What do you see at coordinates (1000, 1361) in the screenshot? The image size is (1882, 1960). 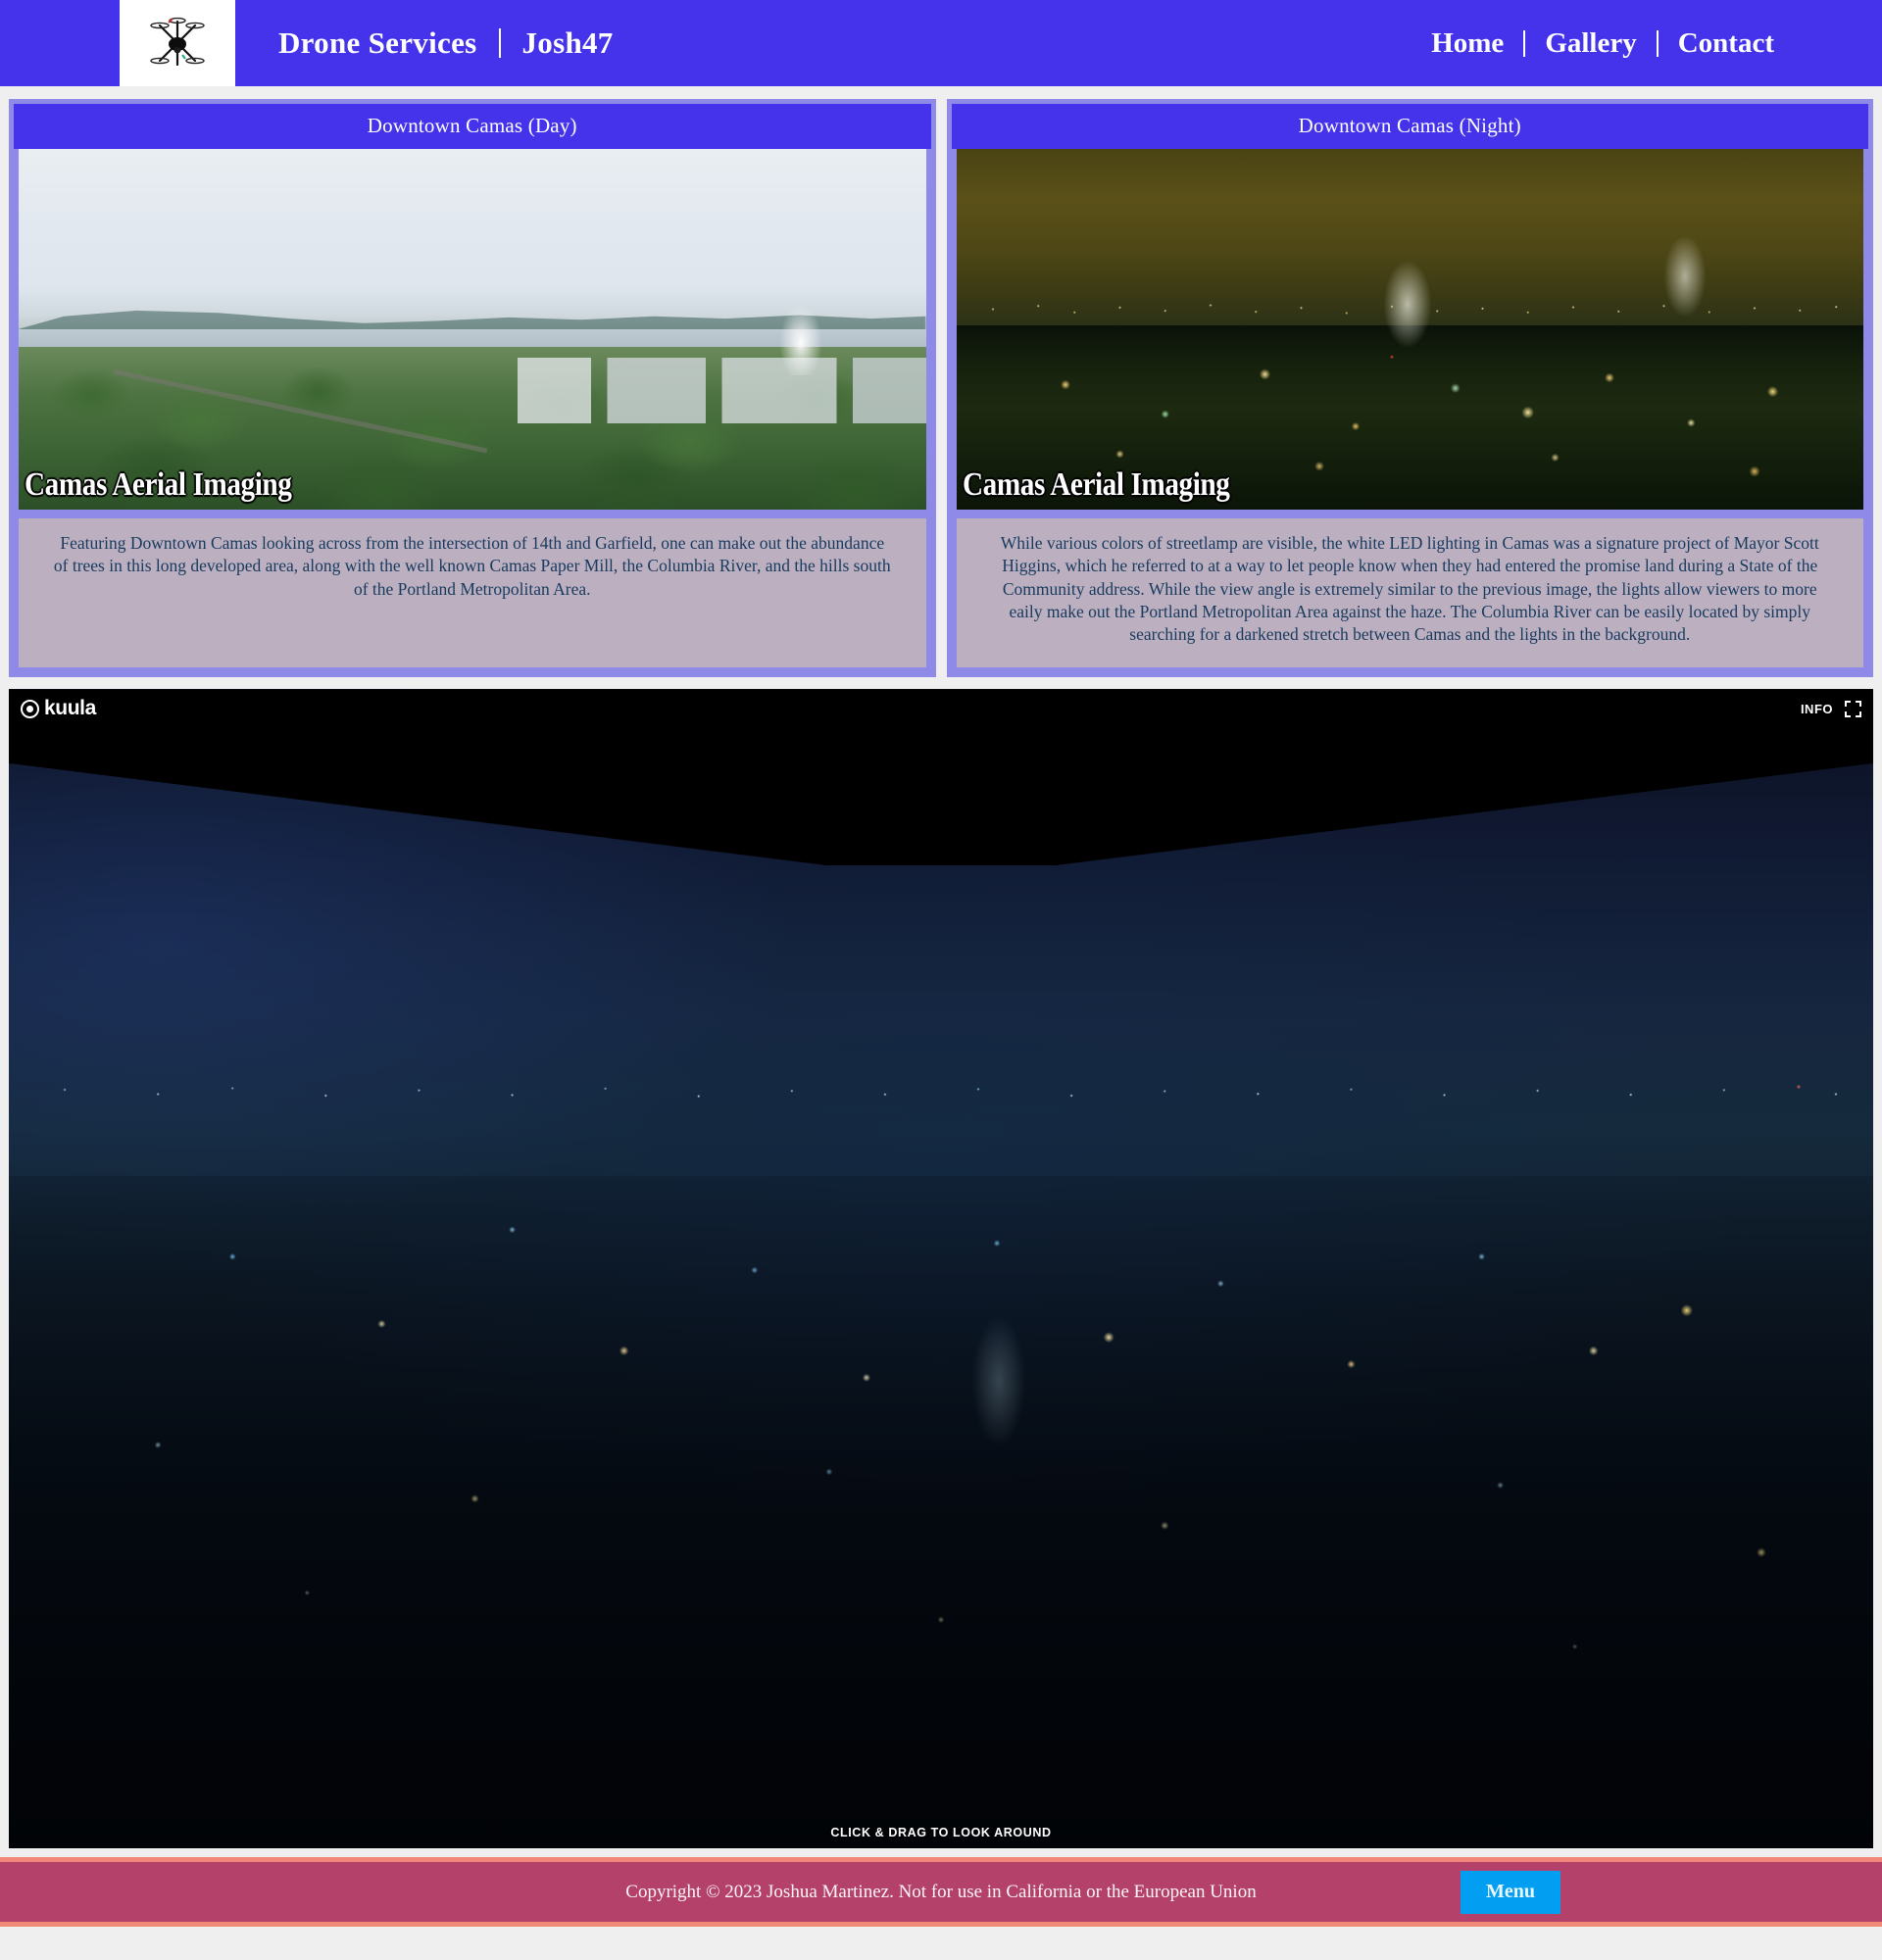 I see `pano-mill-smoke` at bounding box center [1000, 1361].